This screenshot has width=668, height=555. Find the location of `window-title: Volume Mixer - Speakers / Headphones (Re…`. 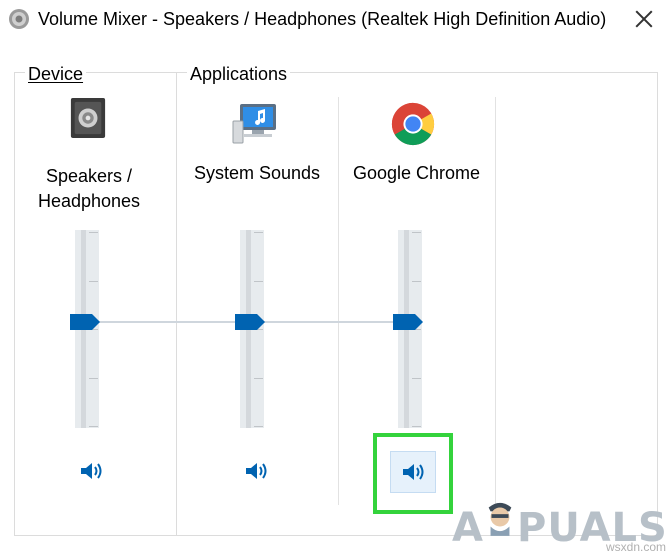

window-title: Volume Mixer - Speakers / Headphones (Re… is located at coordinates (322, 19).